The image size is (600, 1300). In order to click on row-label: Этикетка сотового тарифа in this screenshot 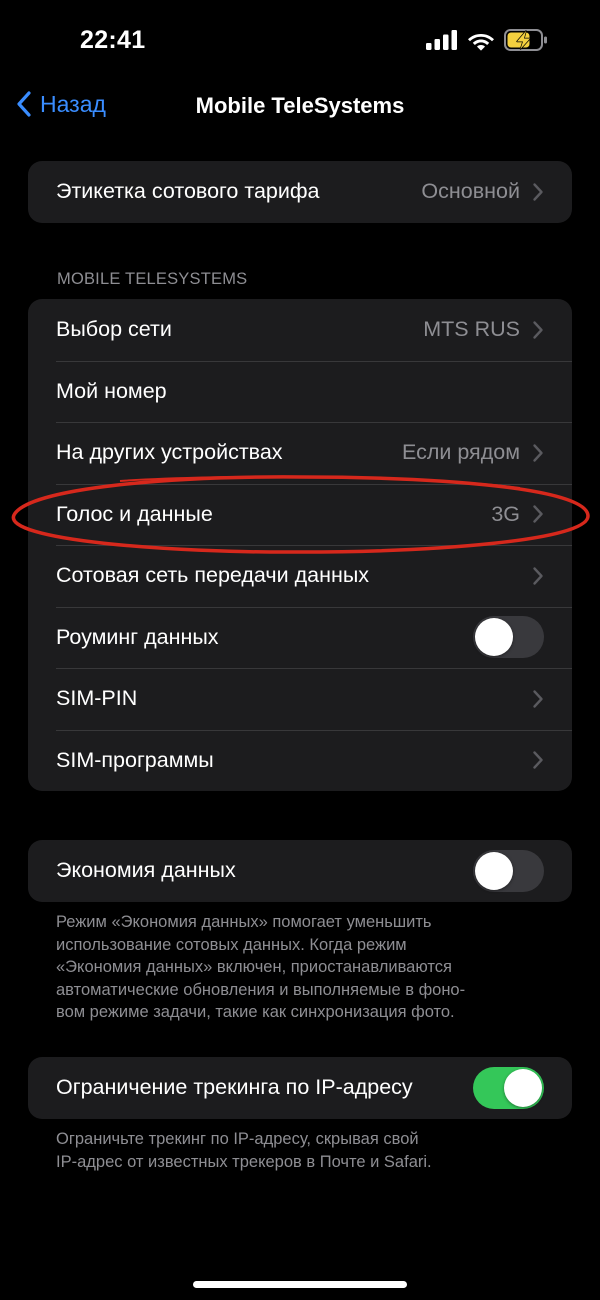, I will do `click(188, 191)`.